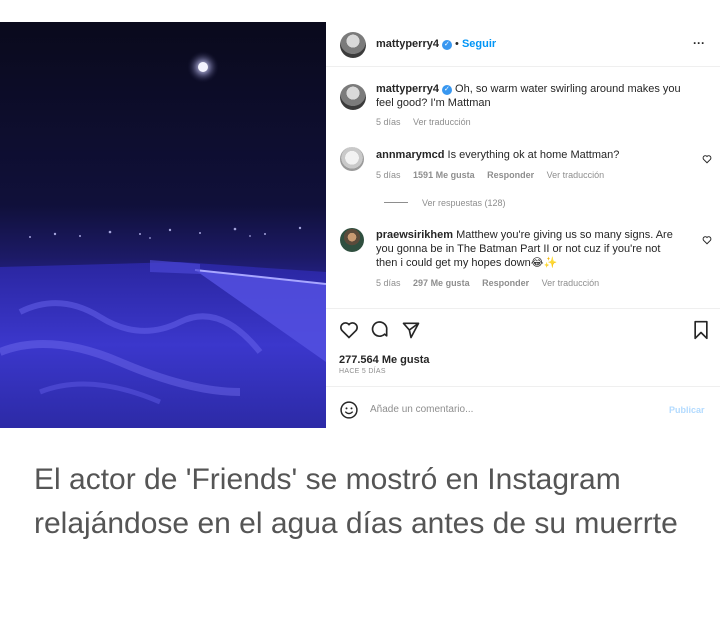 The width and height of the screenshot is (720, 622). What do you see at coordinates (523, 66) in the screenshot?
I see `header-divider` at bounding box center [523, 66].